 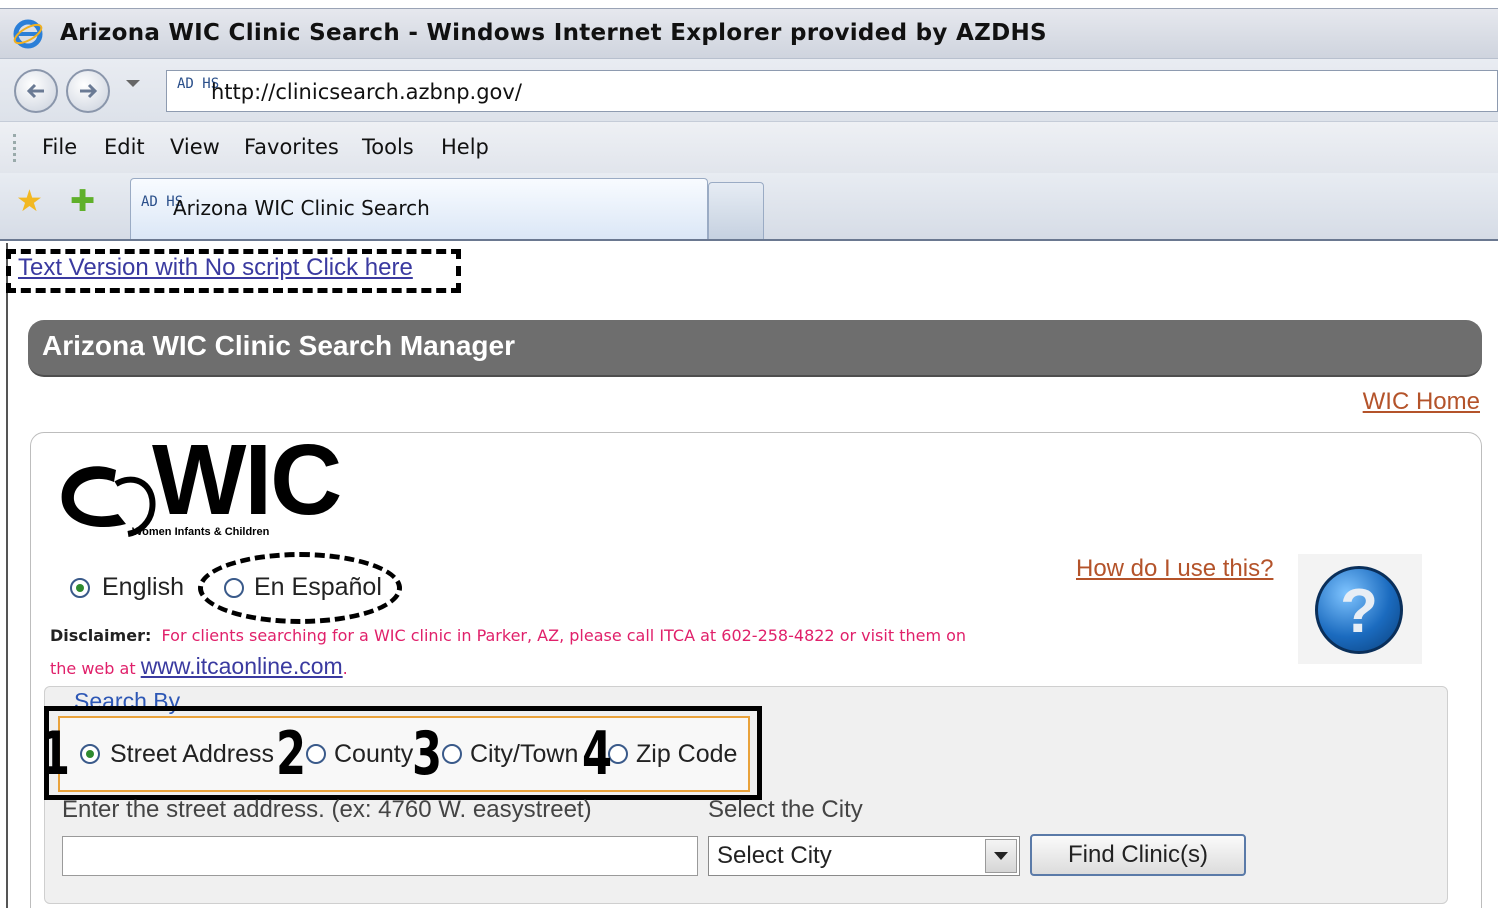 What do you see at coordinates (291, 754) in the screenshot?
I see `annotation-number-2: 2` at bounding box center [291, 754].